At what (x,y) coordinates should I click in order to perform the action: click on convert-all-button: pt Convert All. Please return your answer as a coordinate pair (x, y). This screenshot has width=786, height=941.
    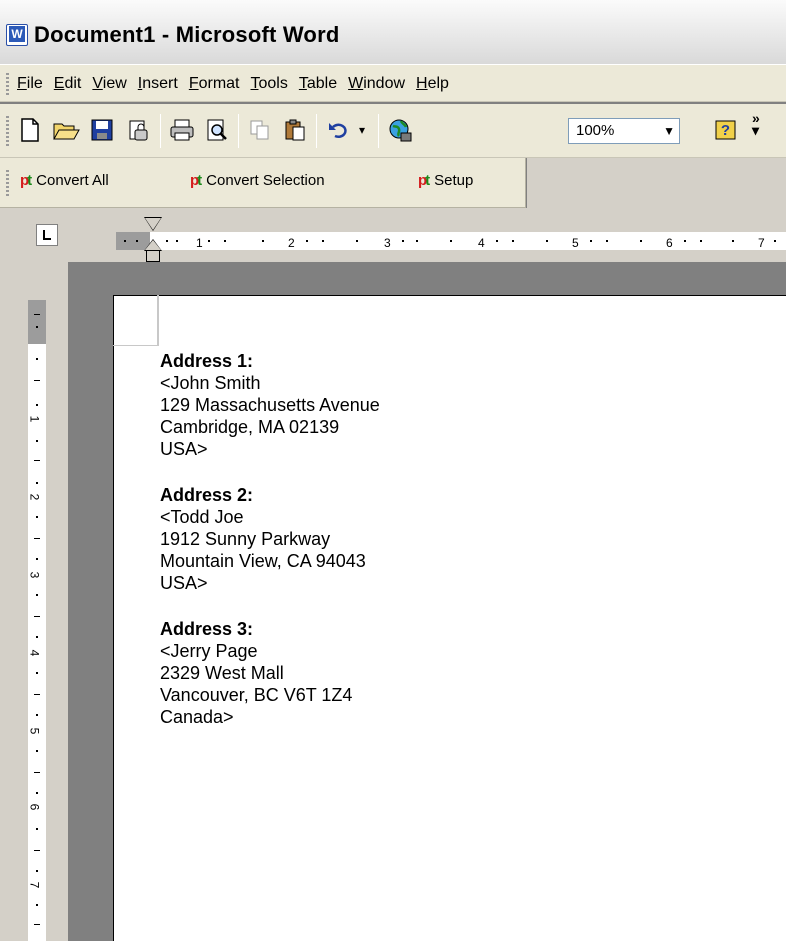
    Looking at the image, I should click on (64, 180).